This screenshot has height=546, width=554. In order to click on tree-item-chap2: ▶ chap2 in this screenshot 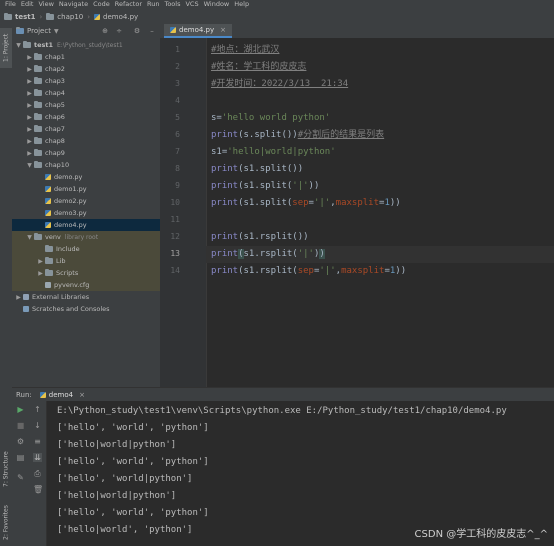, I will do `click(86, 69)`.